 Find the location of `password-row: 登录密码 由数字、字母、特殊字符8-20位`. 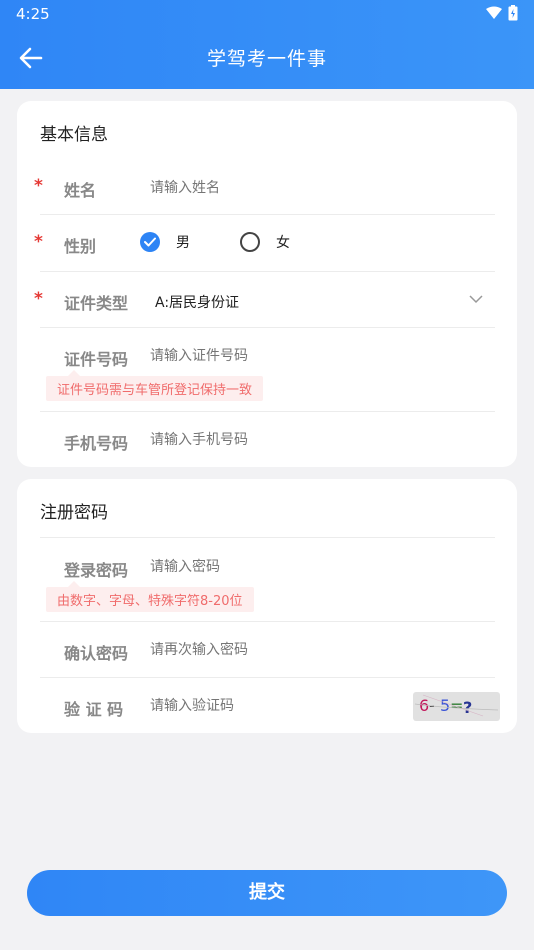

password-row: 登录密码 由数字、字母、特殊字符8-20位 is located at coordinates (267, 579).